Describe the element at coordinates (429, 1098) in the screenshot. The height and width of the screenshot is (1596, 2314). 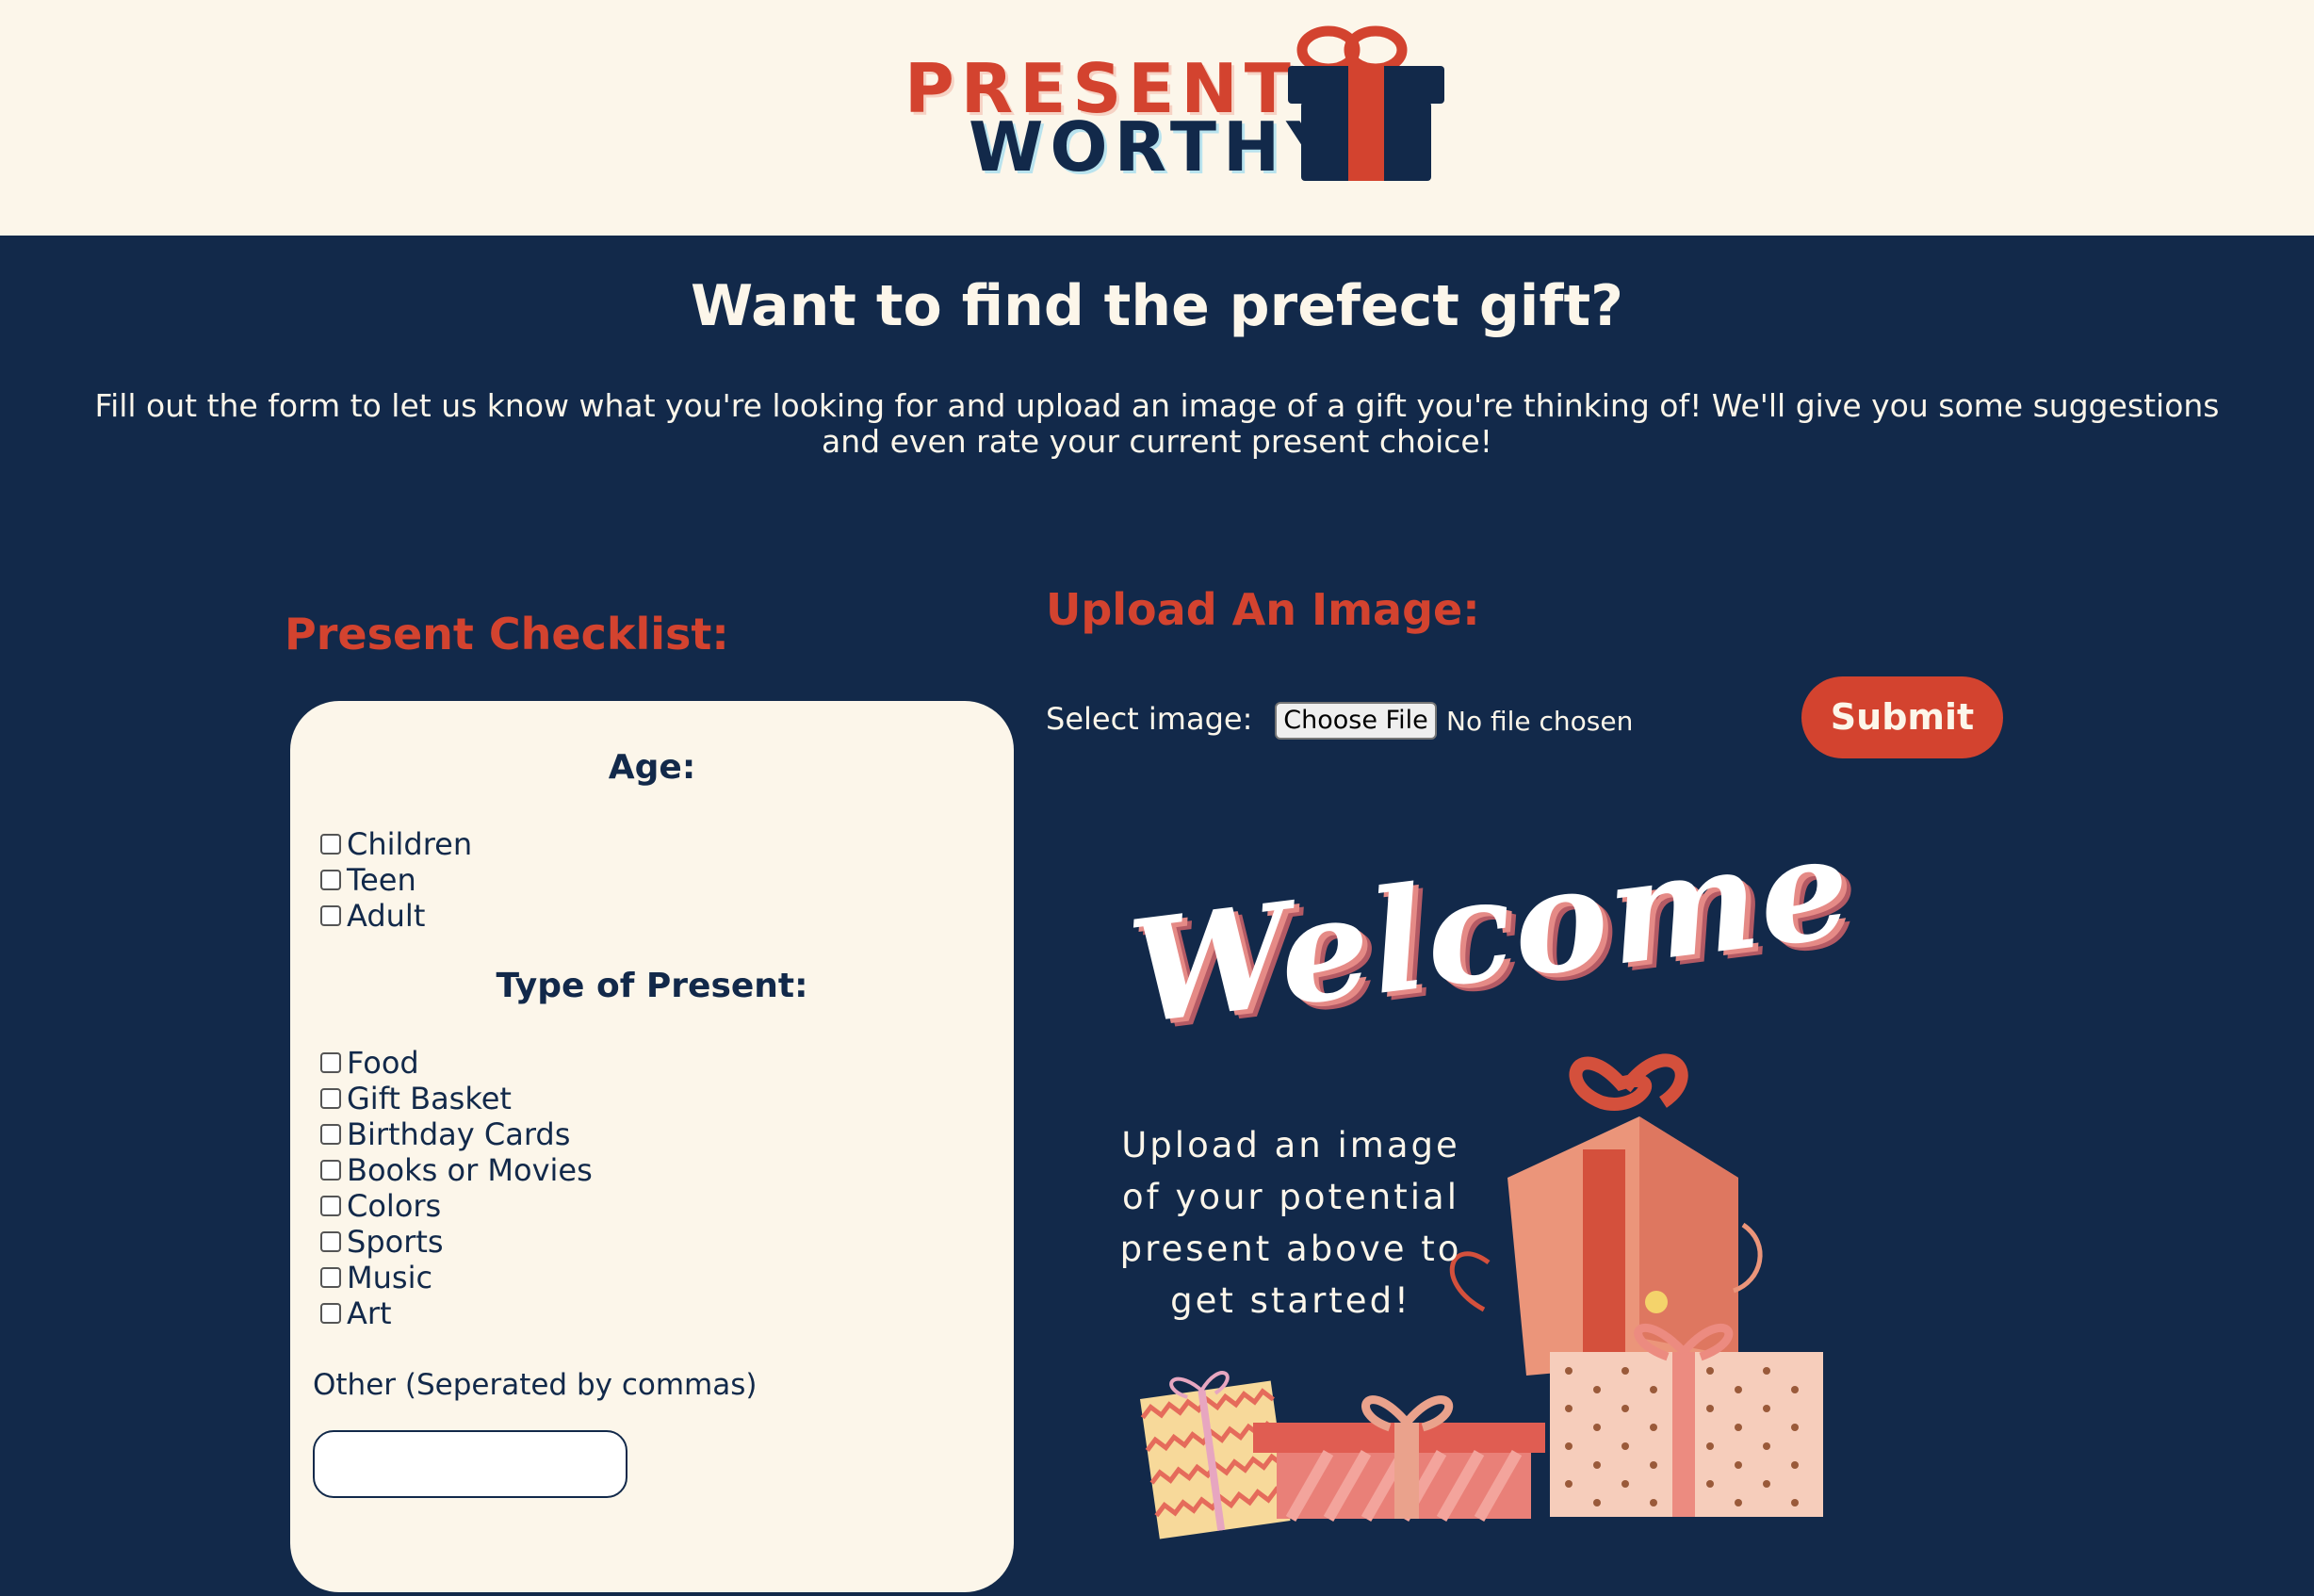
I see `option-label: Gift Basket` at that location.